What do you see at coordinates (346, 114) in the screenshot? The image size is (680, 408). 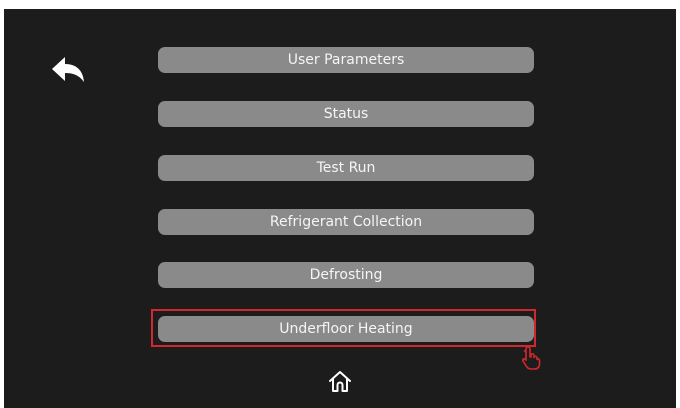 I see `status-button: Status` at bounding box center [346, 114].